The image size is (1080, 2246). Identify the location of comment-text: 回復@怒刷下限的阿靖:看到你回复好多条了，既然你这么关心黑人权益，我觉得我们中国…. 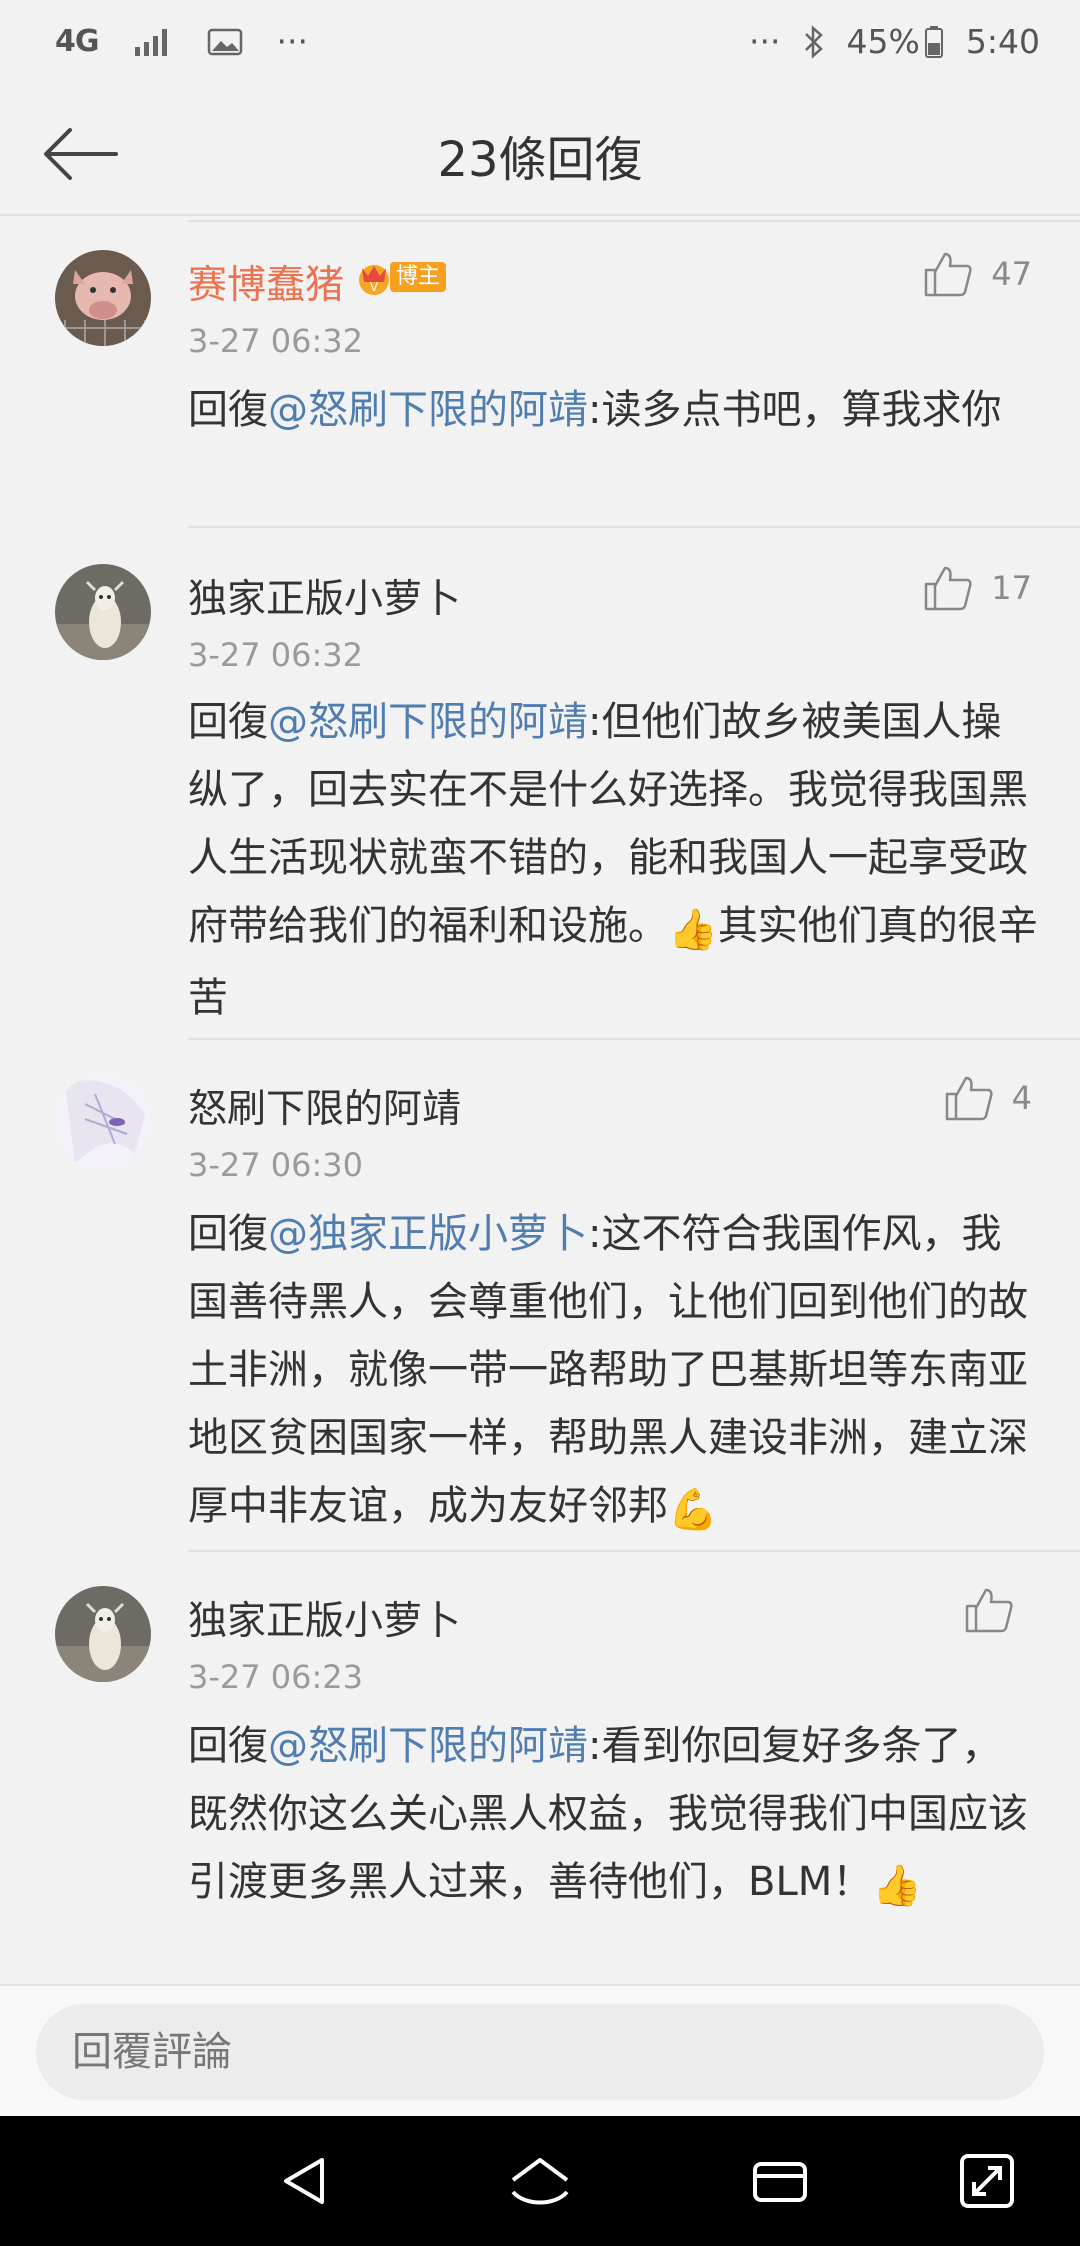
(613, 1816).